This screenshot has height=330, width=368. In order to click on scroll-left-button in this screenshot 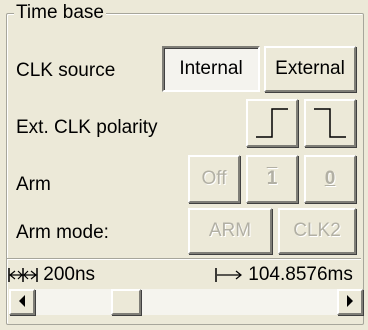, I will do `click(22, 302)`.